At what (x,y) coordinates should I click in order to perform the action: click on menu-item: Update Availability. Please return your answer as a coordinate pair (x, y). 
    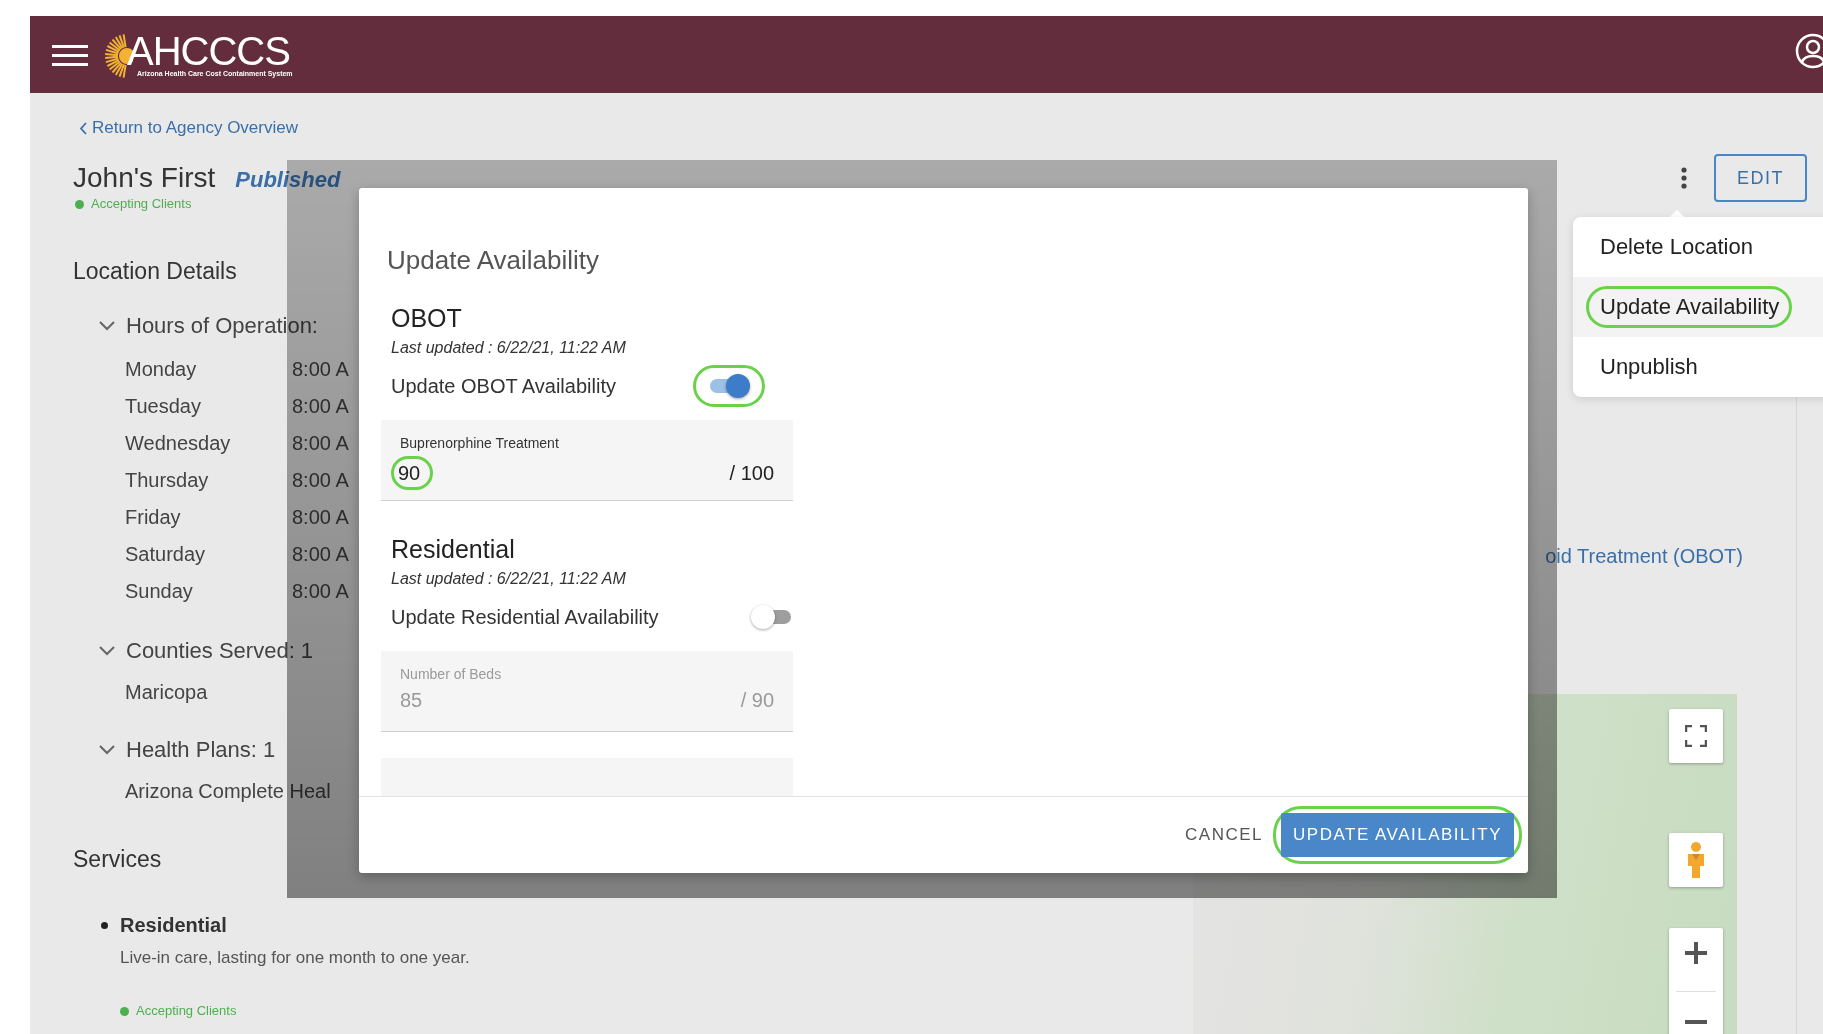
    Looking at the image, I should click on (1698, 307).